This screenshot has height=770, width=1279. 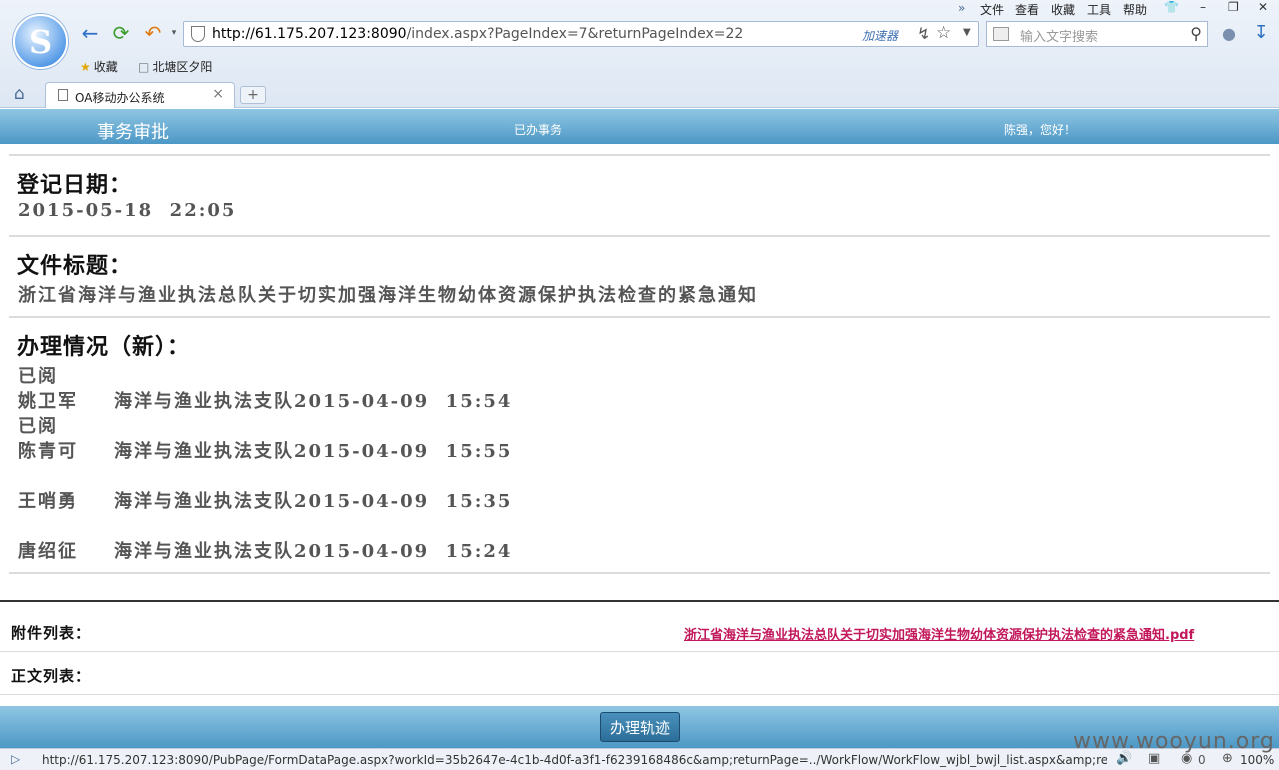 I want to click on menu-view: 查看, so click(x=1027, y=9).